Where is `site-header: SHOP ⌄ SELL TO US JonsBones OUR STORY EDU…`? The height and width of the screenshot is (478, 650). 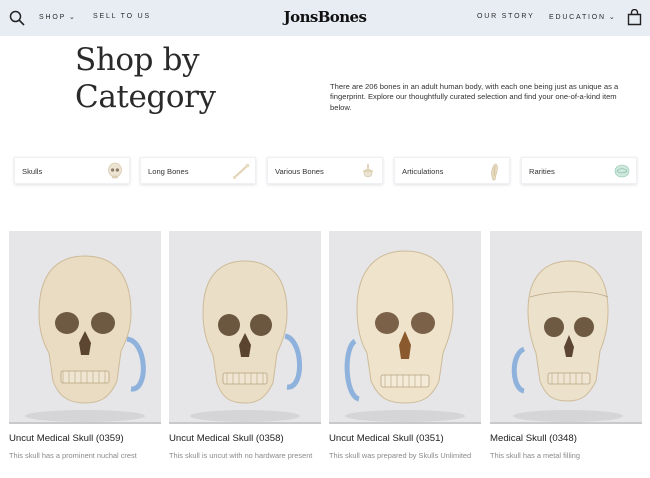 site-header: SHOP ⌄ SELL TO US JonsBones OUR STORY EDU… is located at coordinates (325, 18).